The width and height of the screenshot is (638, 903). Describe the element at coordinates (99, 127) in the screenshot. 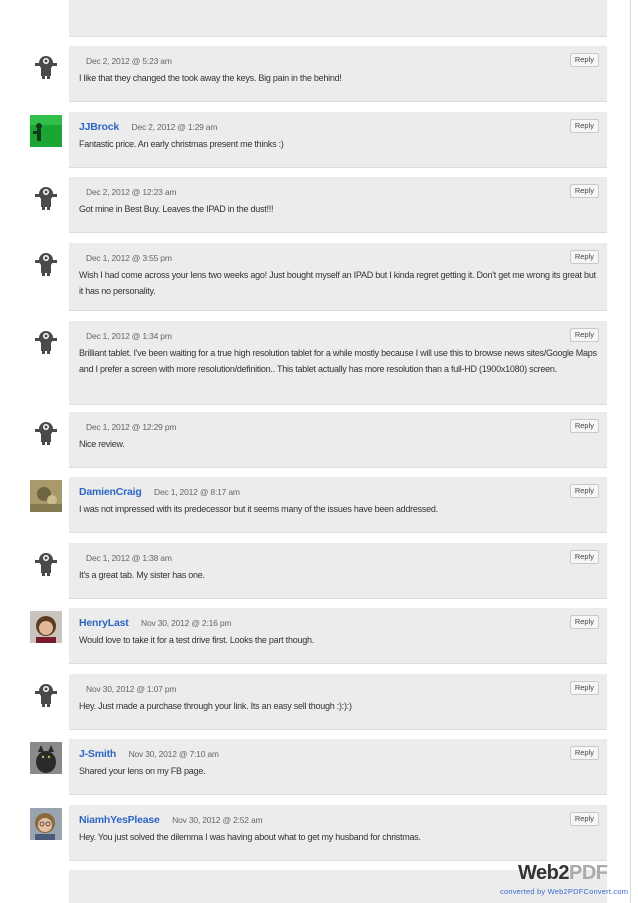

I see `comment-author-link: JJBrock` at that location.